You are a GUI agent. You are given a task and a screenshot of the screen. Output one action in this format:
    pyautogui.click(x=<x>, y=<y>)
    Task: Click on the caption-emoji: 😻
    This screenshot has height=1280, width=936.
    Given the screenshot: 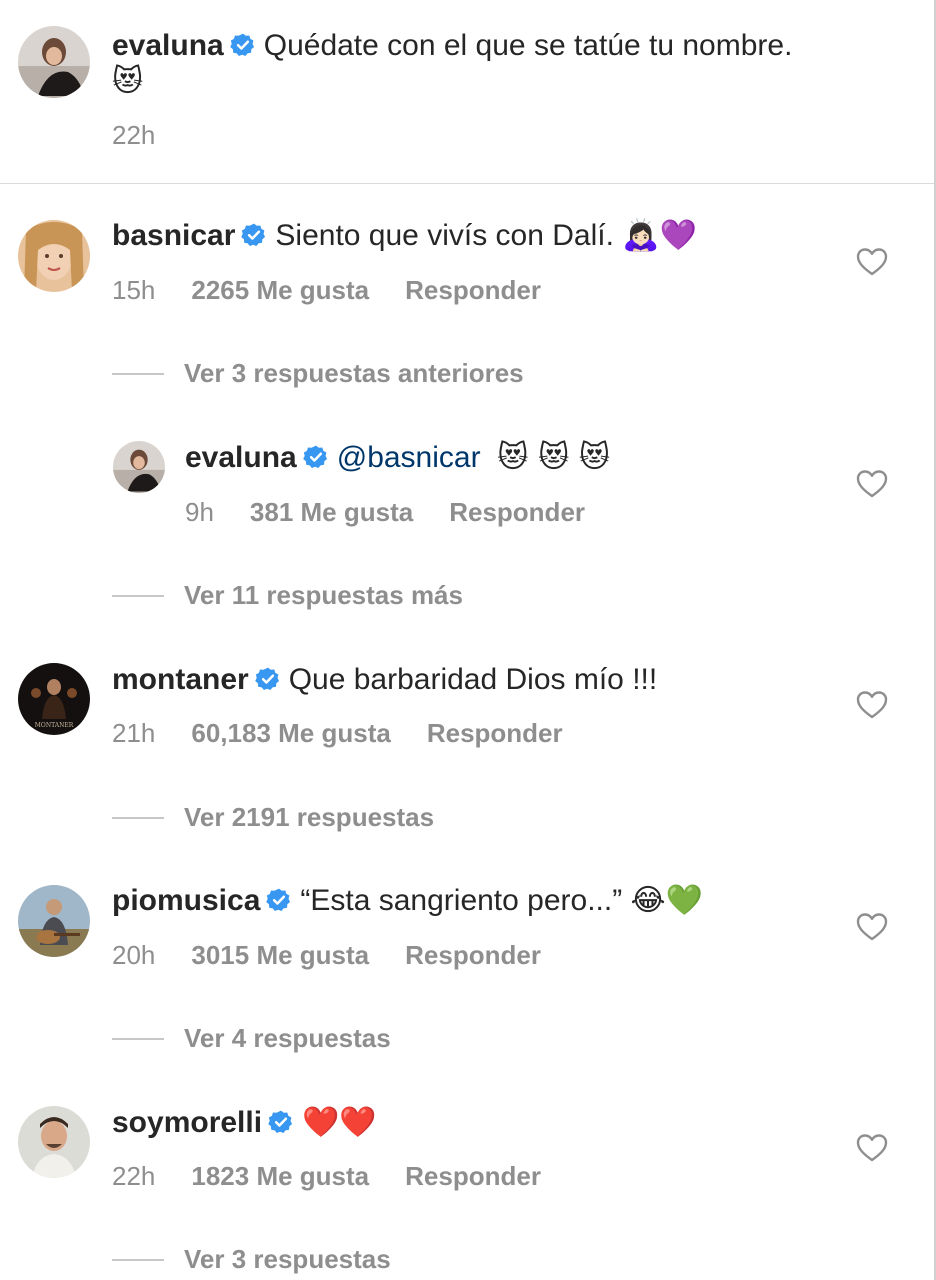 What is the action you would take?
    pyautogui.click(x=128, y=81)
    